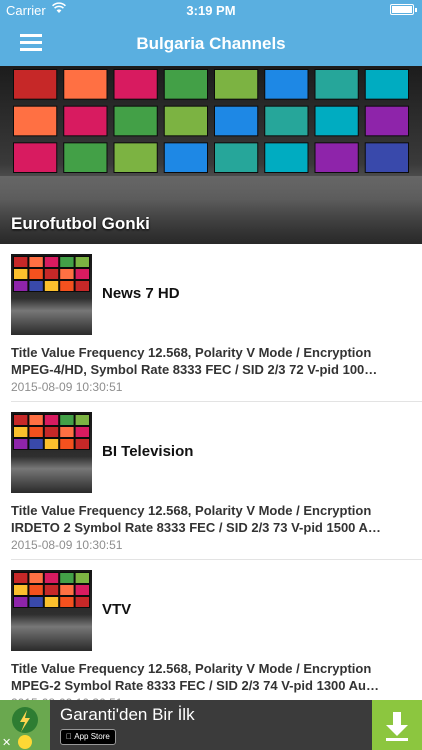  I want to click on channel-name: BI Television, so click(148, 451).